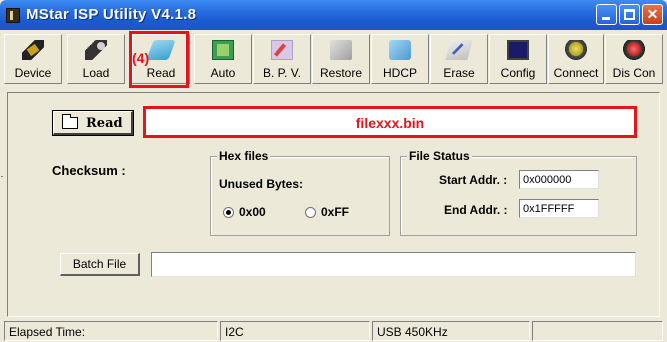 The image size is (667, 342). What do you see at coordinates (96, 73) in the screenshot?
I see `load-button-label: Load` at bounding box center [96, 73].